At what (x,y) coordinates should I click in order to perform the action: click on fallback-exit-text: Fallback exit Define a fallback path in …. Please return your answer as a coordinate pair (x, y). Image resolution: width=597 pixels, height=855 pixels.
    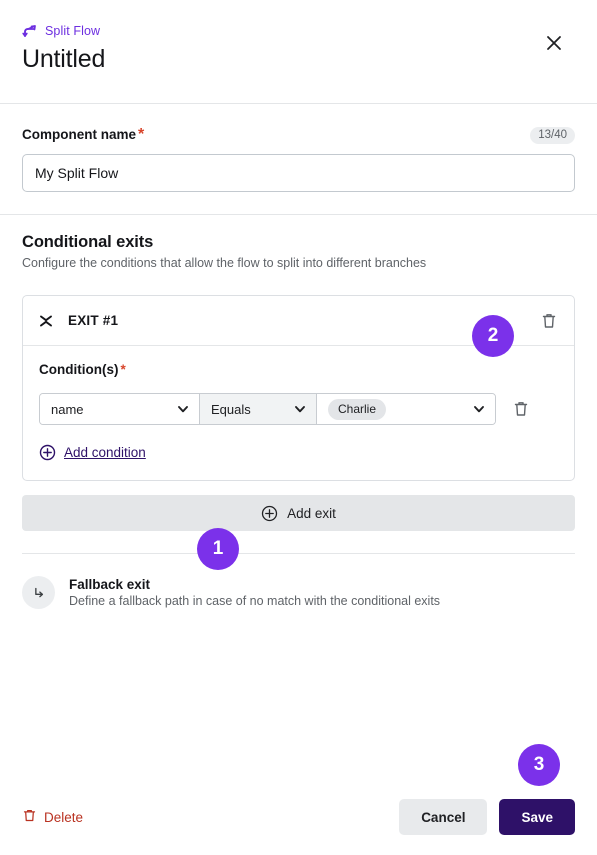
    Looking at the image, I should click on (254, 592).